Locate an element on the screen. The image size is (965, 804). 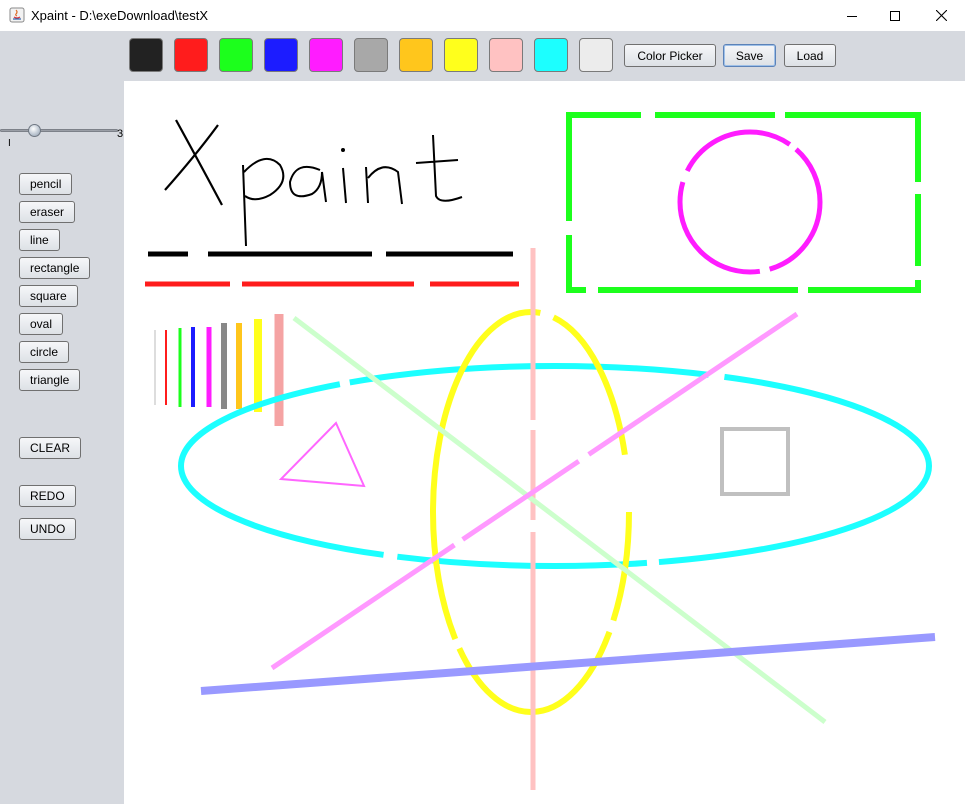
triangle-tool-button: triangle is located at coordinates (50, 380).